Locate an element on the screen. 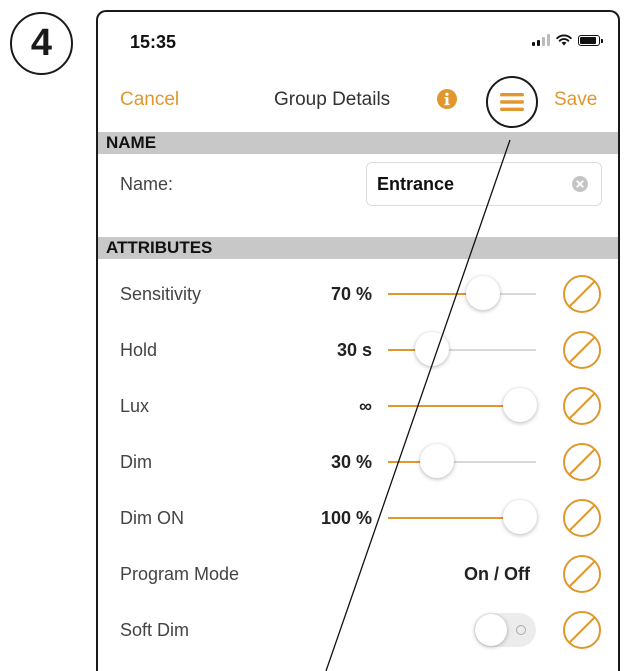 The height and width of the screenshot is (671, 625). attribute-label: Dim ON is located at coordinates (152, 518).